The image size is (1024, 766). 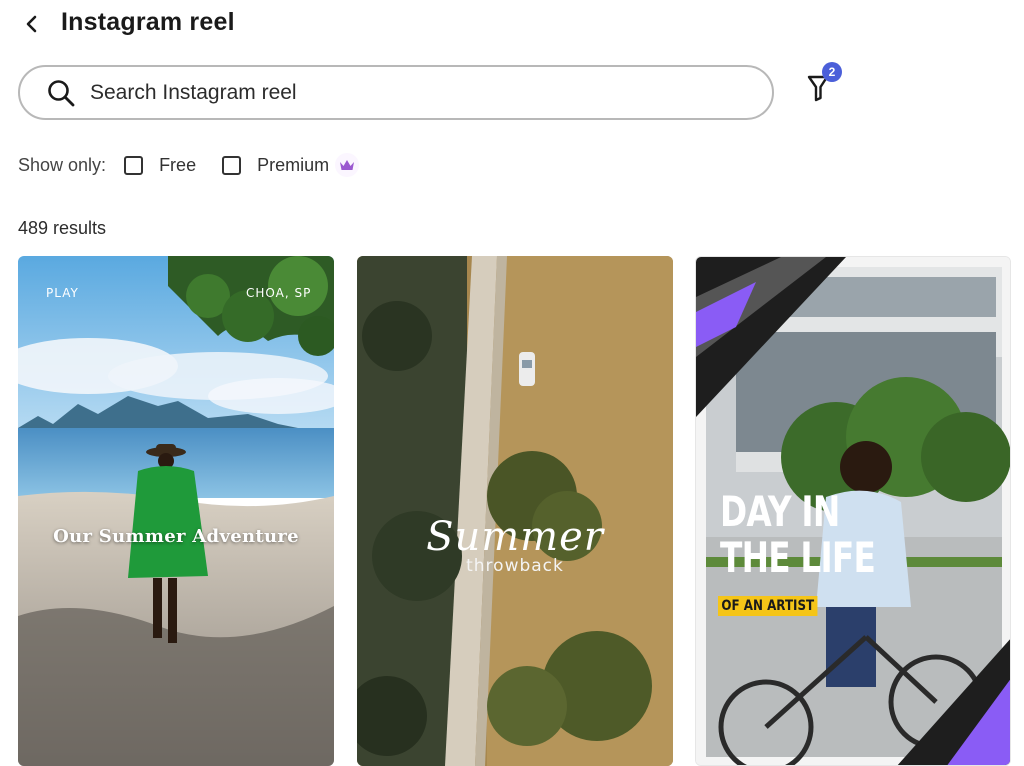 What do you see at coordinates (293, 164) in the screenshot?
I see `premium-label: Premium` at bounding box center [293, 164].